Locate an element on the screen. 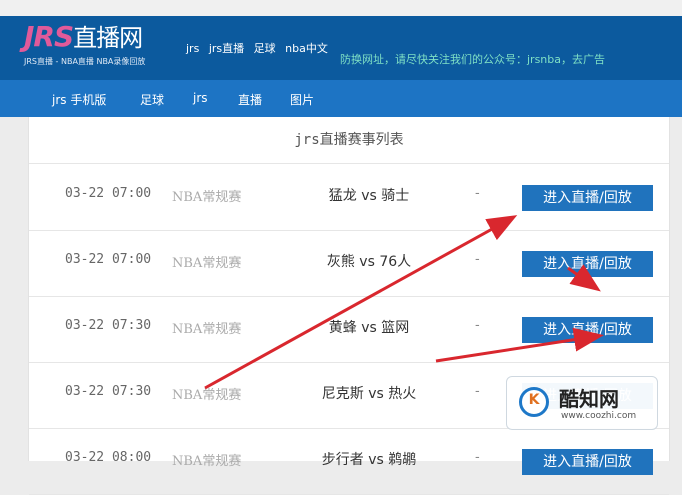 Image resolution: width=682 pixels, height=495 pixels. arrow-to-second-button is located at coordinates (584, 278).